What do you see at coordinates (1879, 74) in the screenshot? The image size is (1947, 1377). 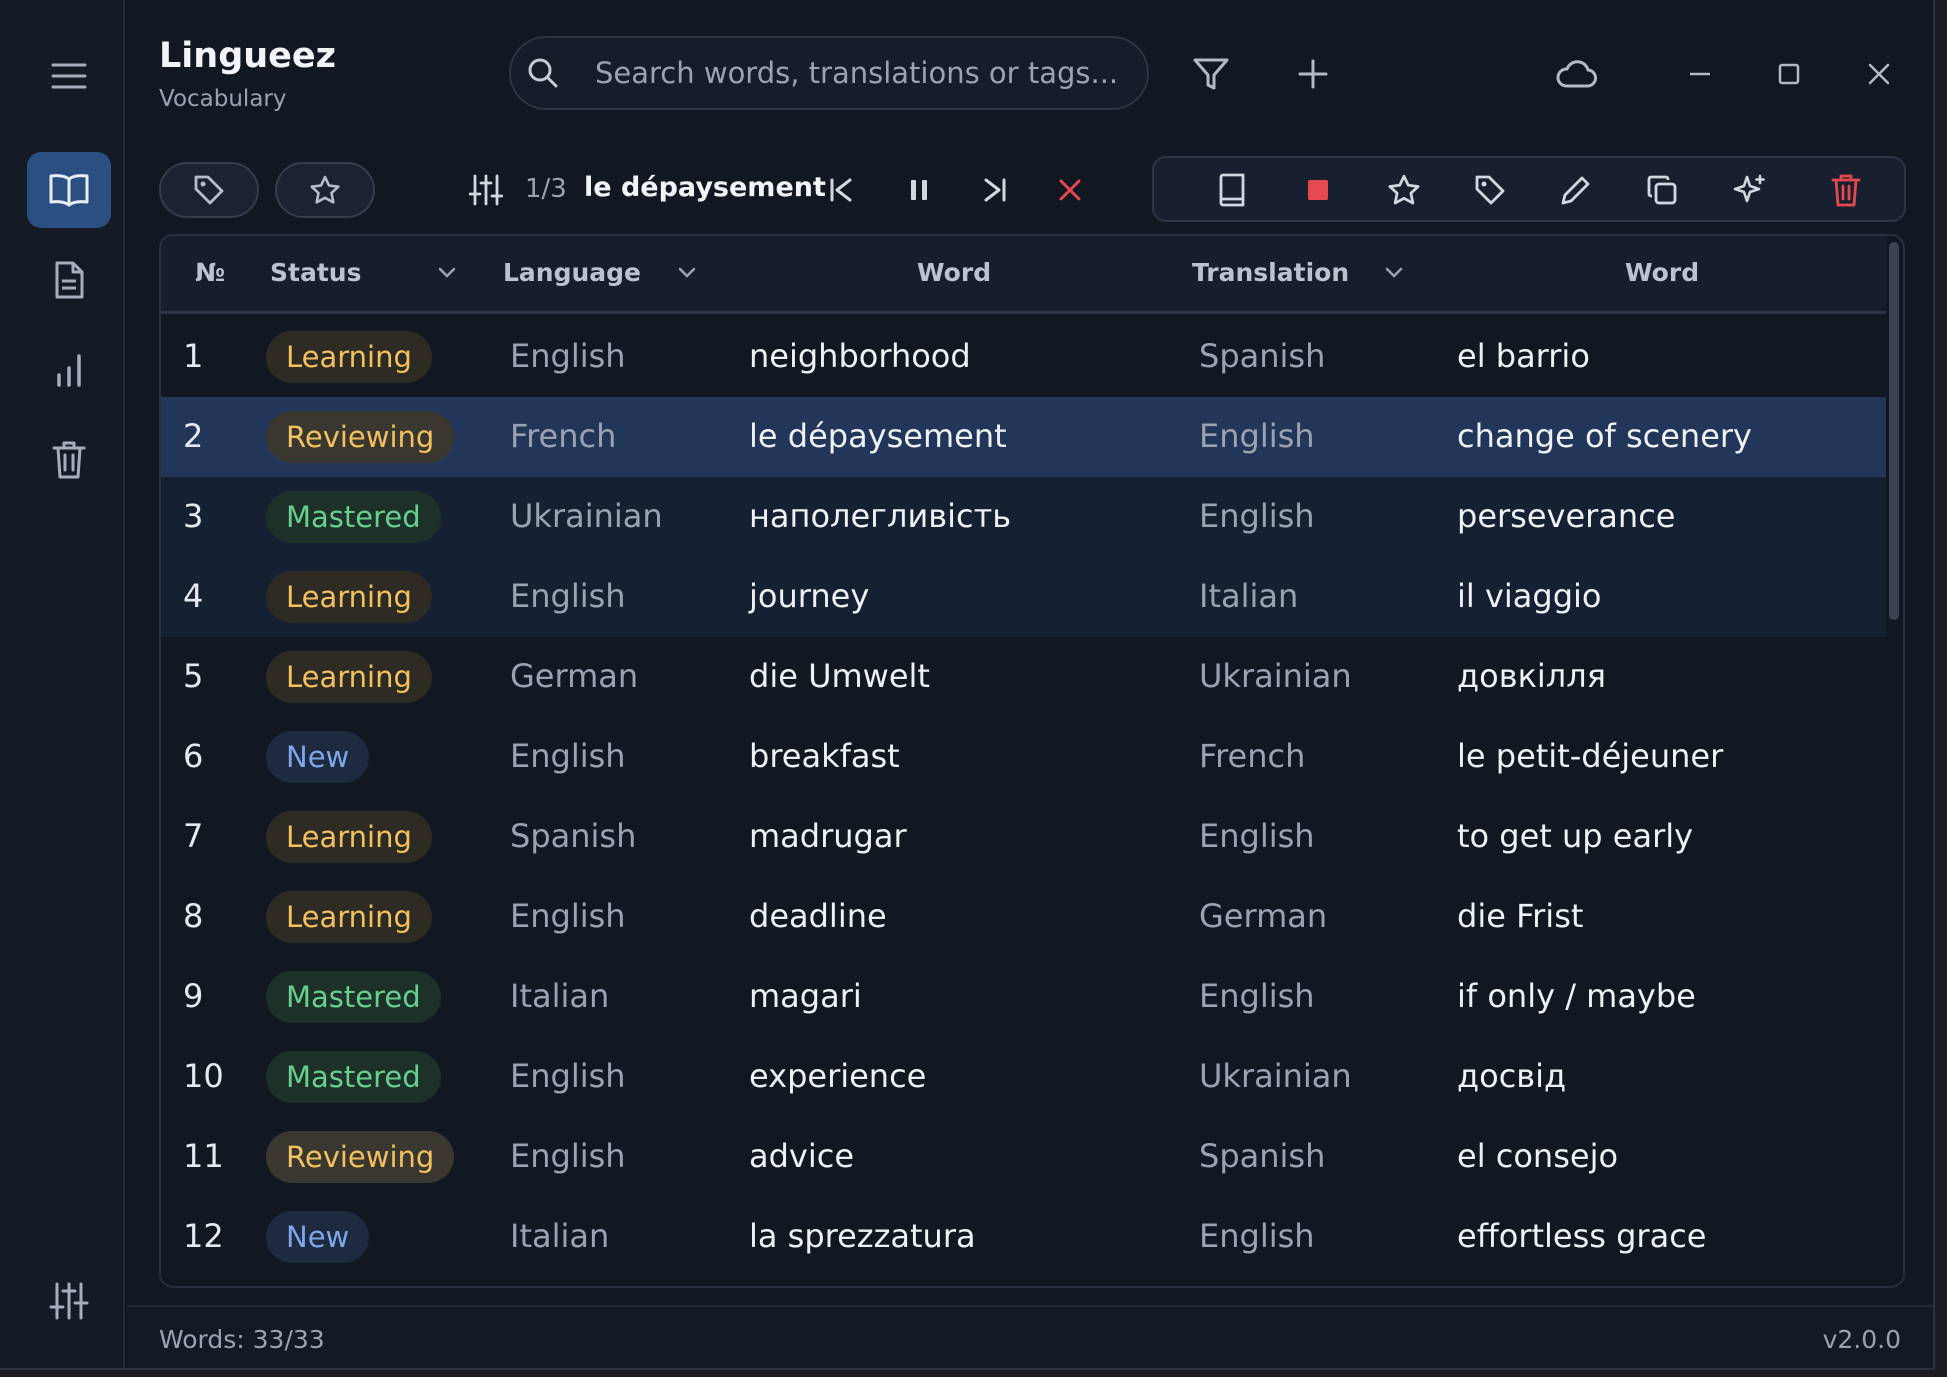 I see `close-icon` at bounding box center [1879, 74].